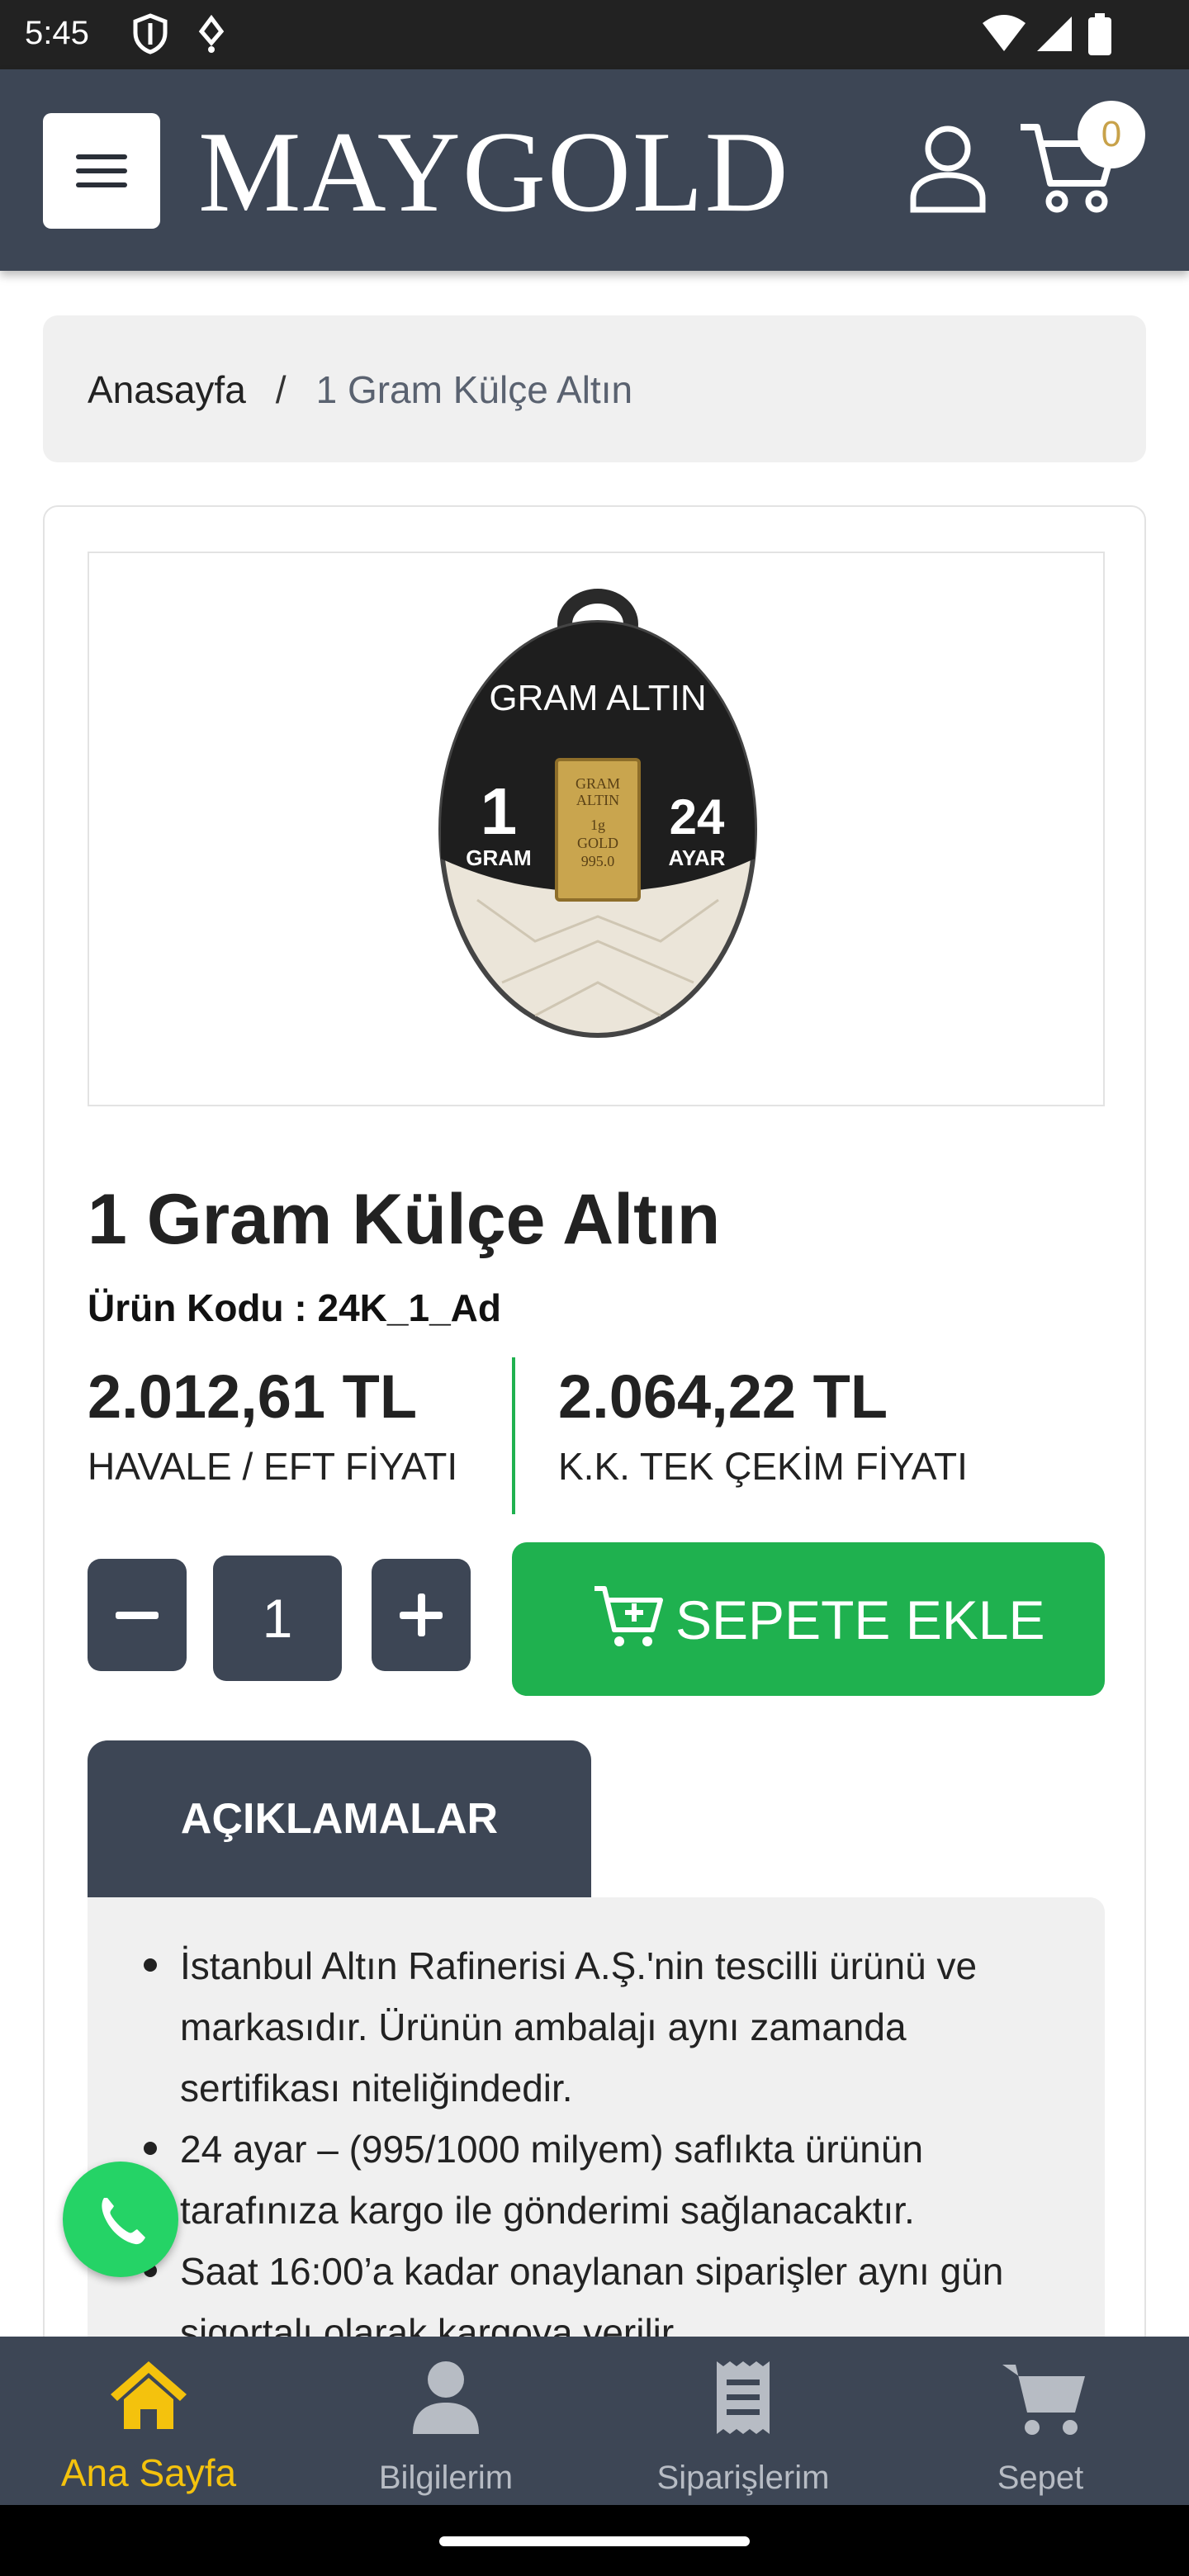 The height and width of the screenshot is (2576, 1189). I want to click on product-code-value: 24K_1_Ad, so click(409, 1307).